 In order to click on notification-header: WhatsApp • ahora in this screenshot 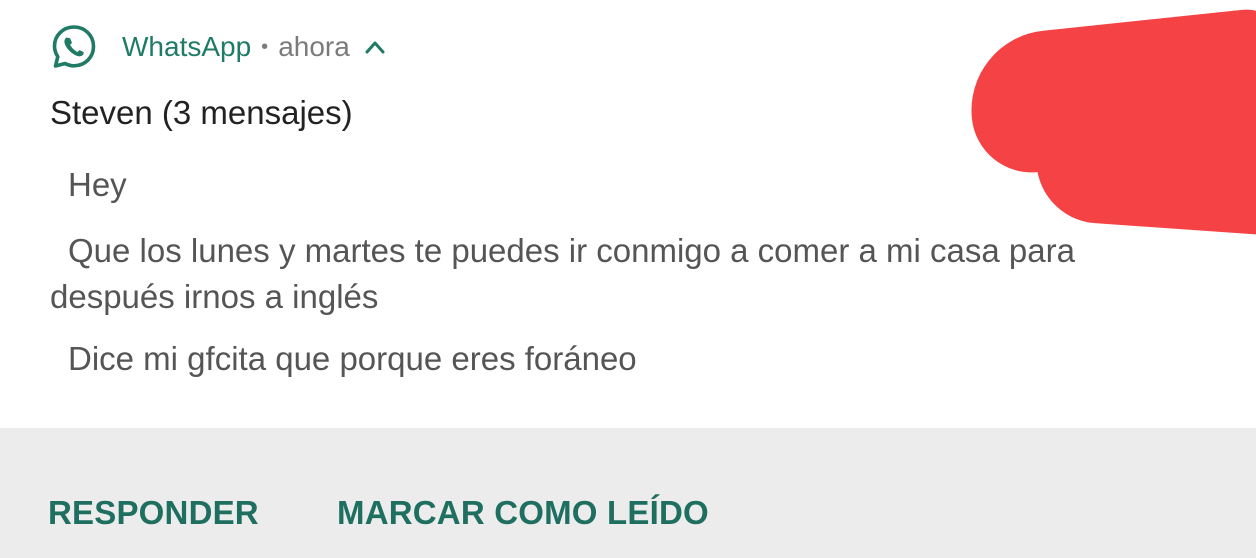, I will do `click(218, 47)`.